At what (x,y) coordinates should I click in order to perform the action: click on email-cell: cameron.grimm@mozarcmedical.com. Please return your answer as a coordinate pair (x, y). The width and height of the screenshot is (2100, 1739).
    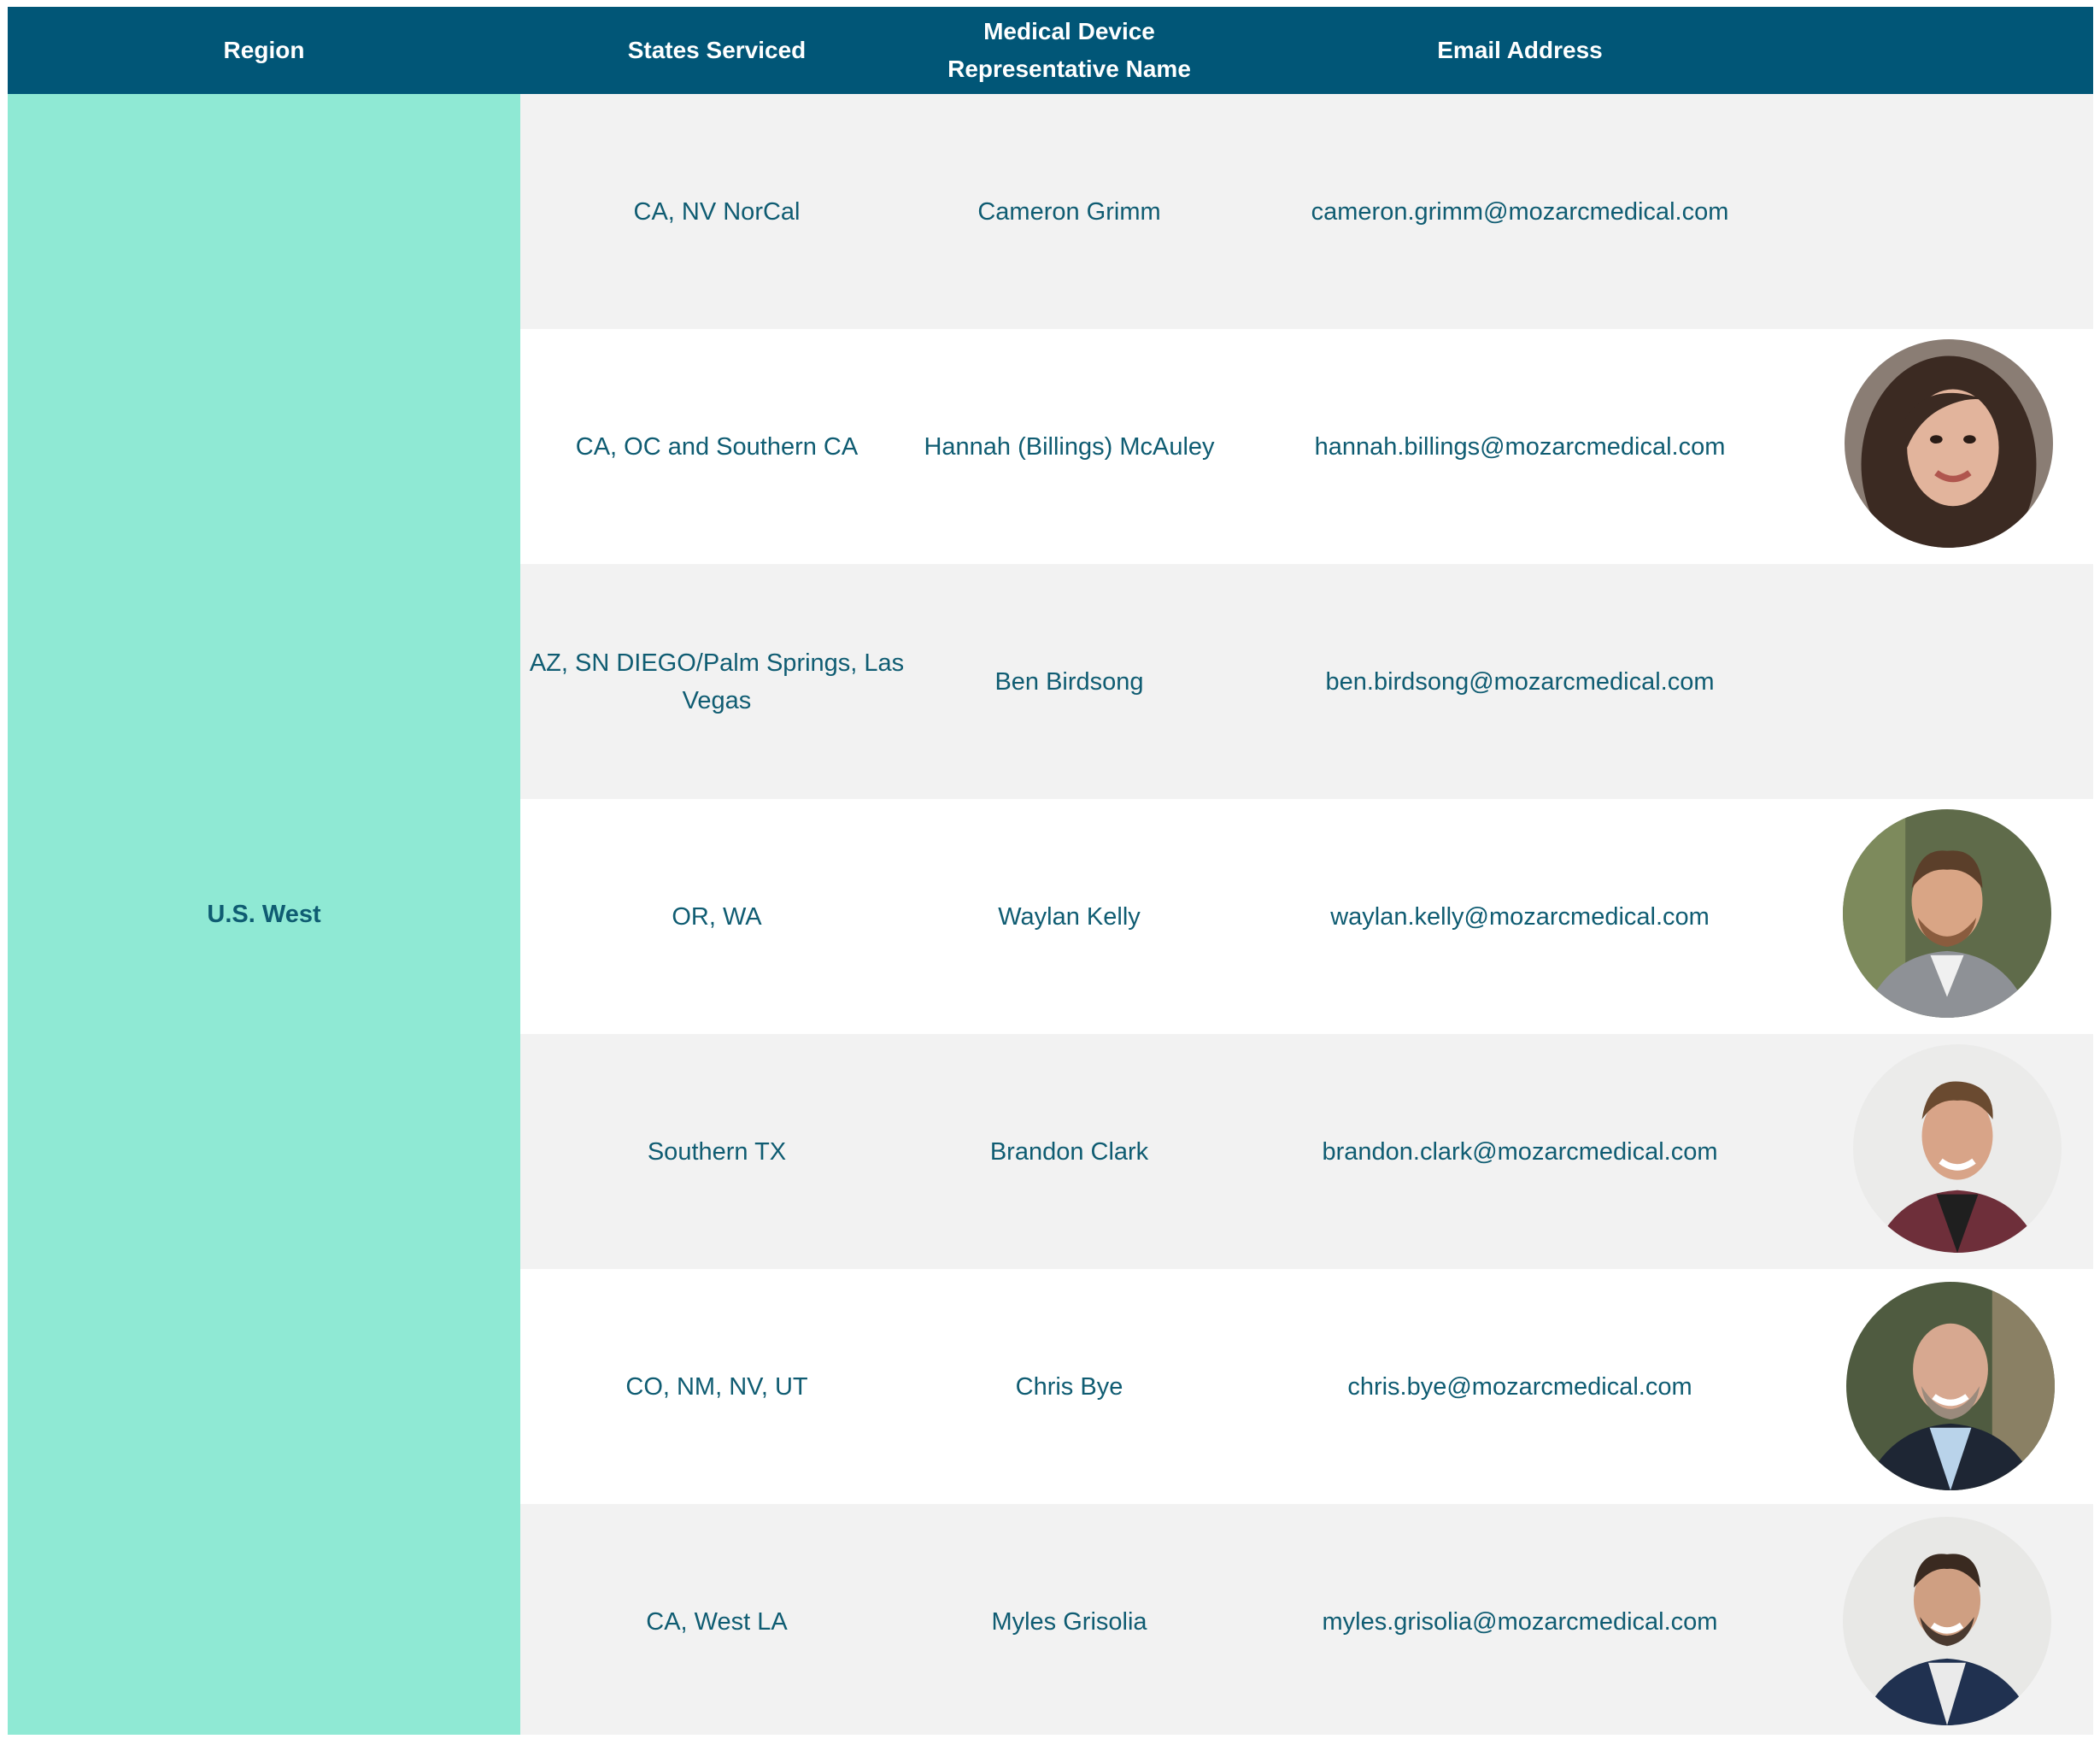
    Looking at the image, I should click on (1520, 211).